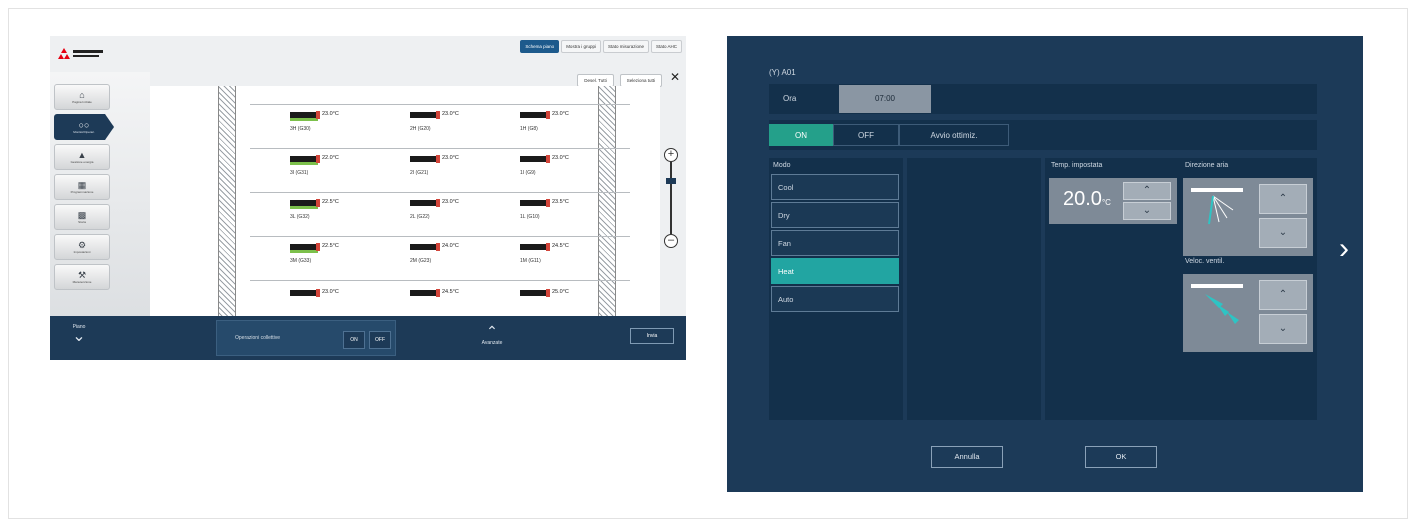  I want to click on zoom-control: + –, so click(671, 198).